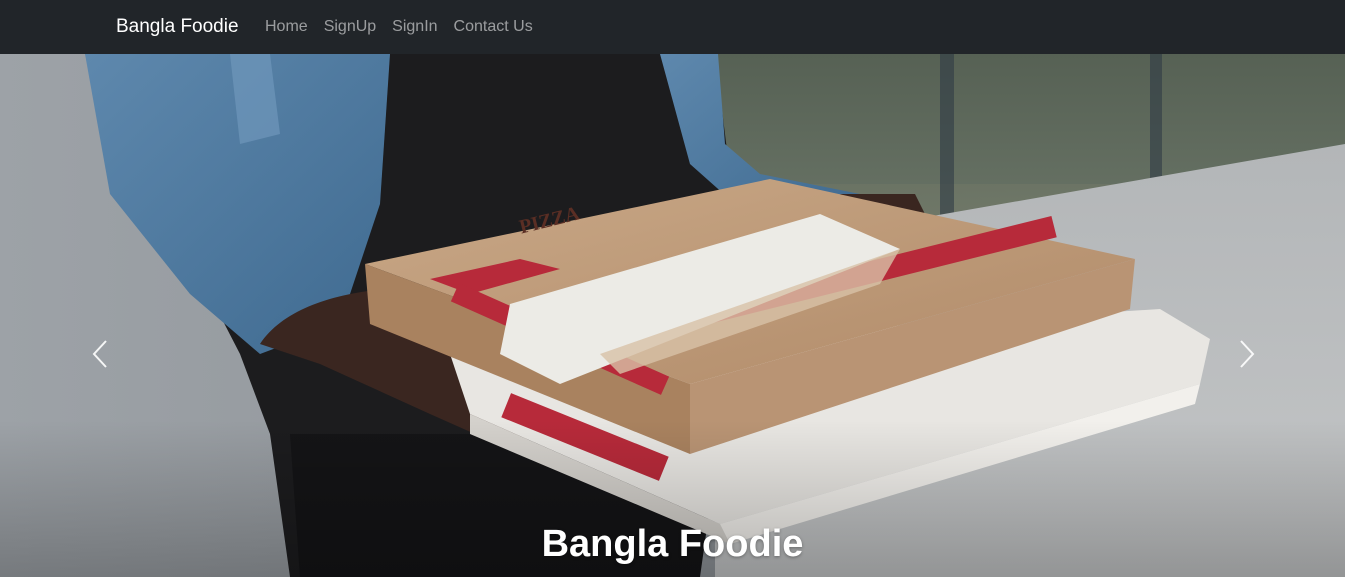  What do you see at coordinates (286, 27) in the screenshot?
I see `nav-link-home: Home` at bounding box center [286, 27].